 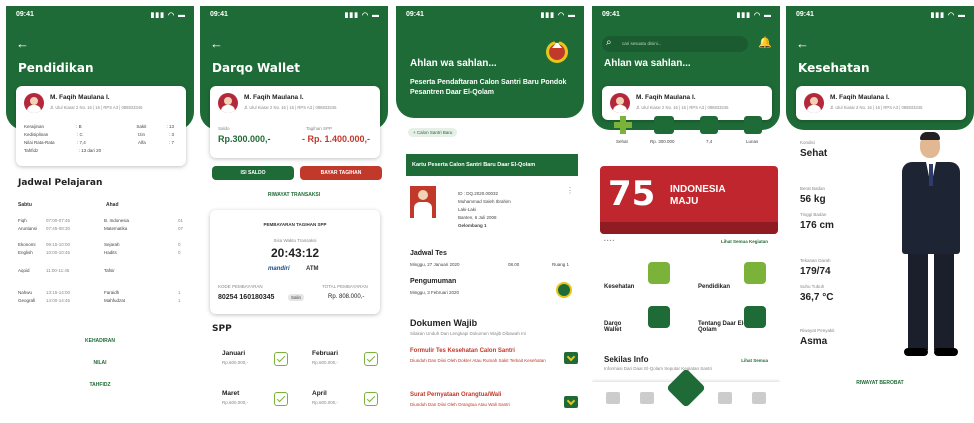 What do you see at coordinates (714, 287) in the screenshot?
I see `menu-pendidikan: Pendidikan` at bounding box center [714, 287].